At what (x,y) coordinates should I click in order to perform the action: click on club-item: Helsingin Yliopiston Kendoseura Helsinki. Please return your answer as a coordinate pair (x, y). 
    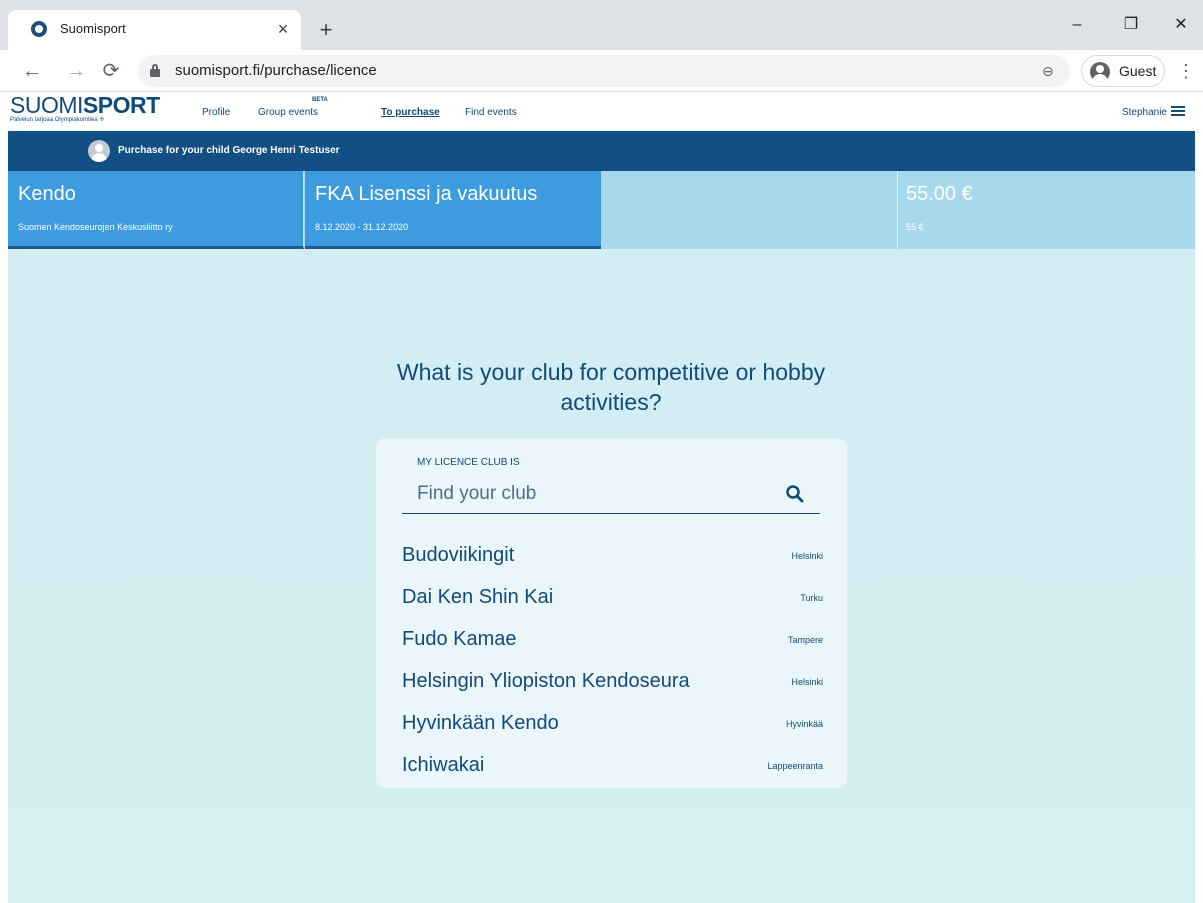
    Looking at the image, I should click on (611, 681).